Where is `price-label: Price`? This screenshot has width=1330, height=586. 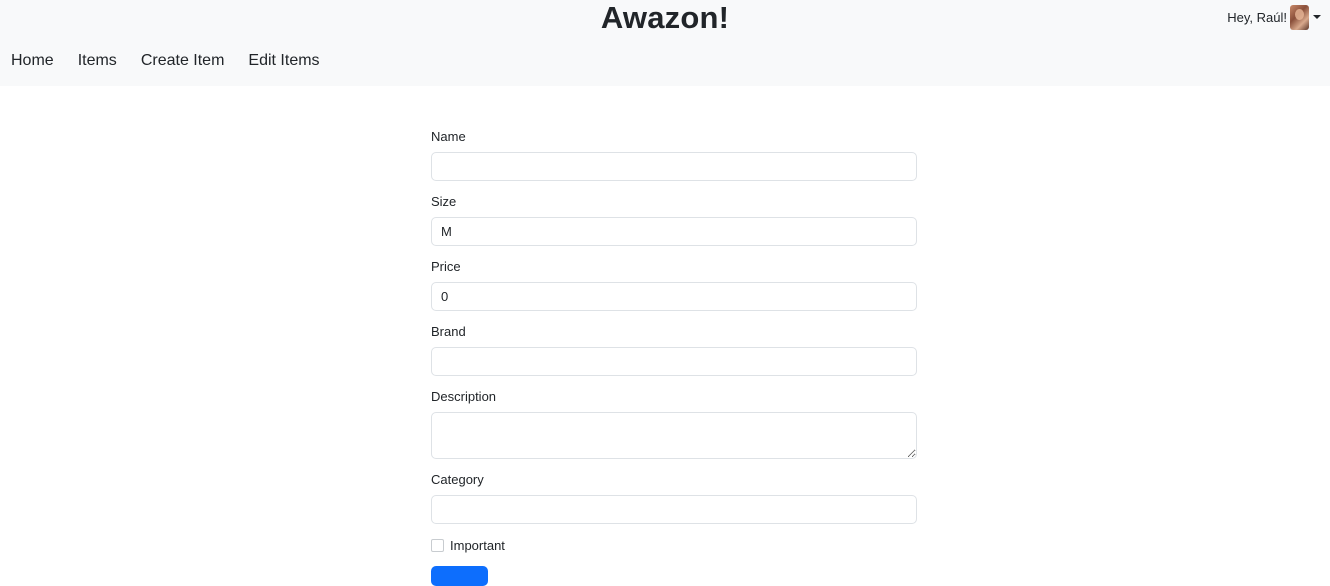 price-label: Price is located at coordinates (446, 266).